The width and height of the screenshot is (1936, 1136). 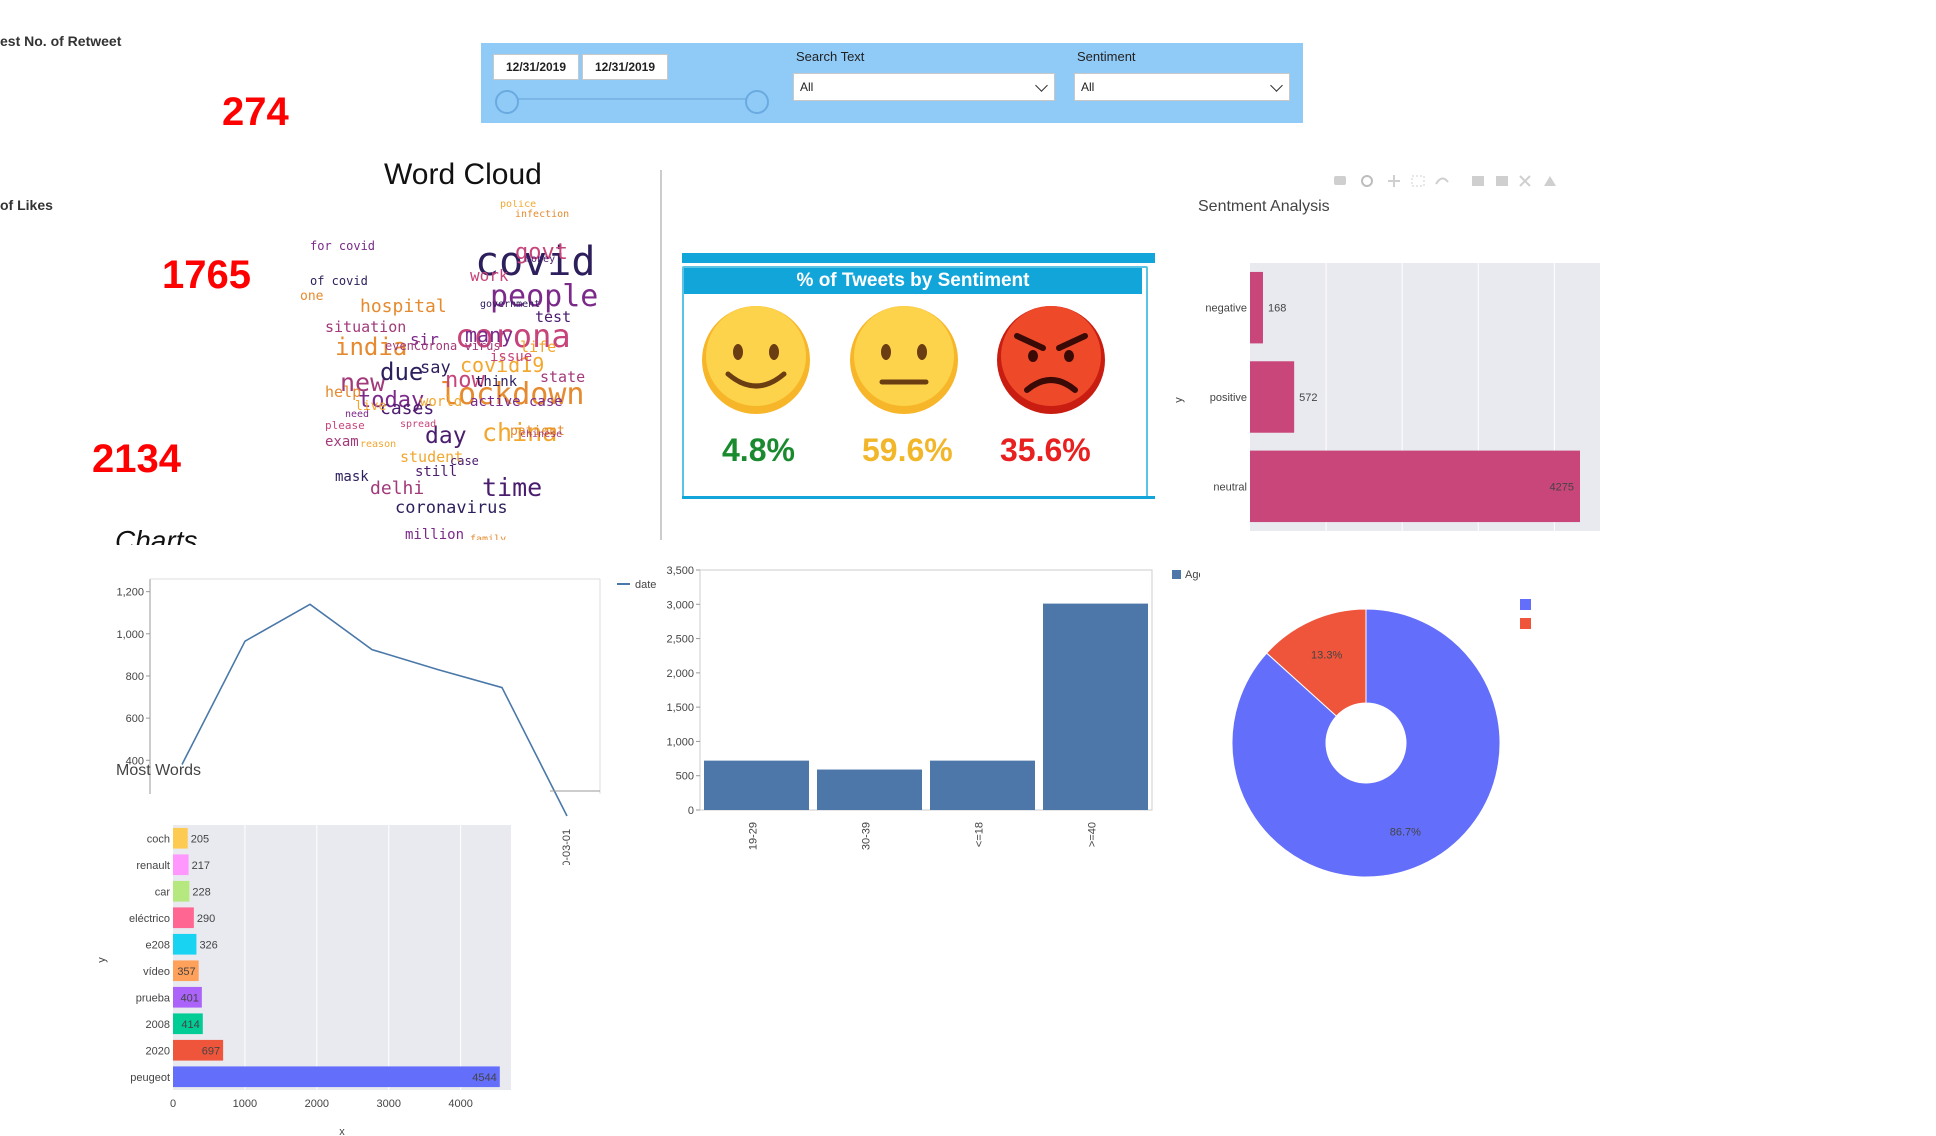 What do you see at coordinates (460, 1104) in the screenshot?
I see `x-tick-label: 4000` at bounding box center [460, 1104].